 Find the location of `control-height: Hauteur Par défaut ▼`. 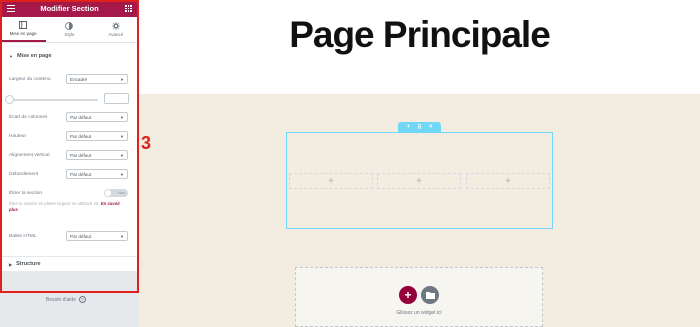

control-height: Hauteur Par défaut ▼ is located at coordinates (69, 136).